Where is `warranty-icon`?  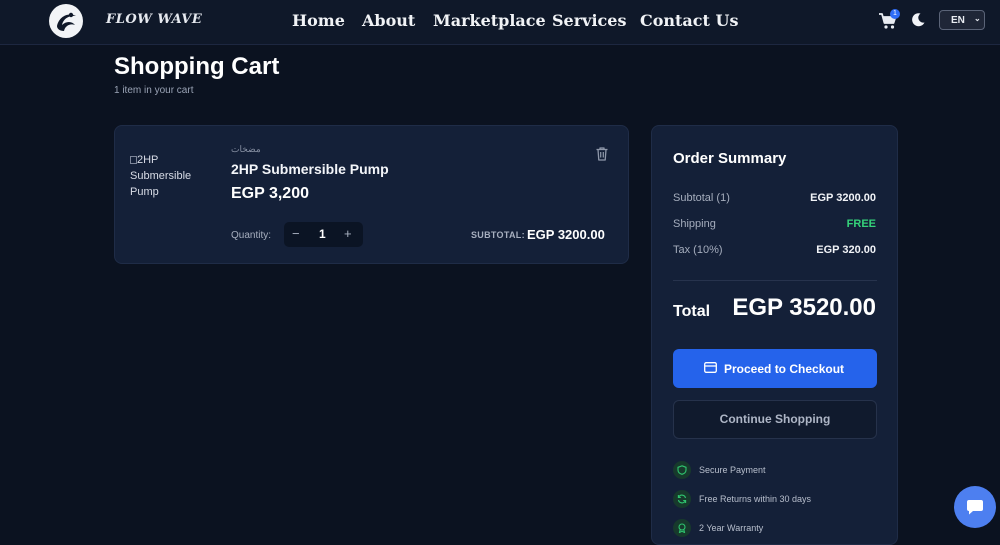 warranty-icon is located at coordinates (682, 528).